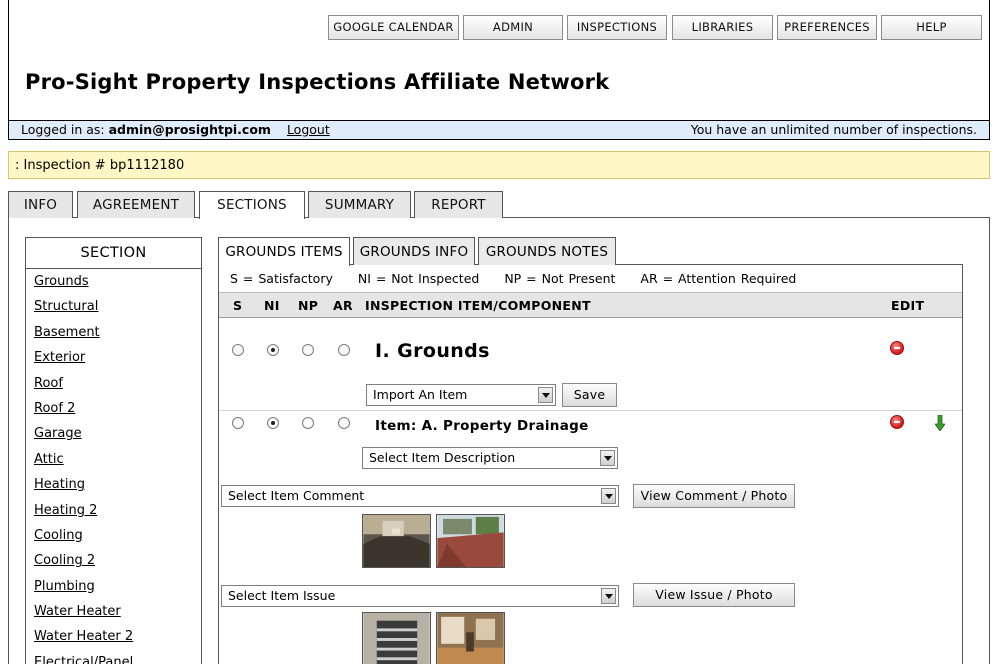 The width and height of the screenshot is (998, 664). I want to click on sidebar-item-electrical-panel: Electrical/Panel, so click(83, 659).